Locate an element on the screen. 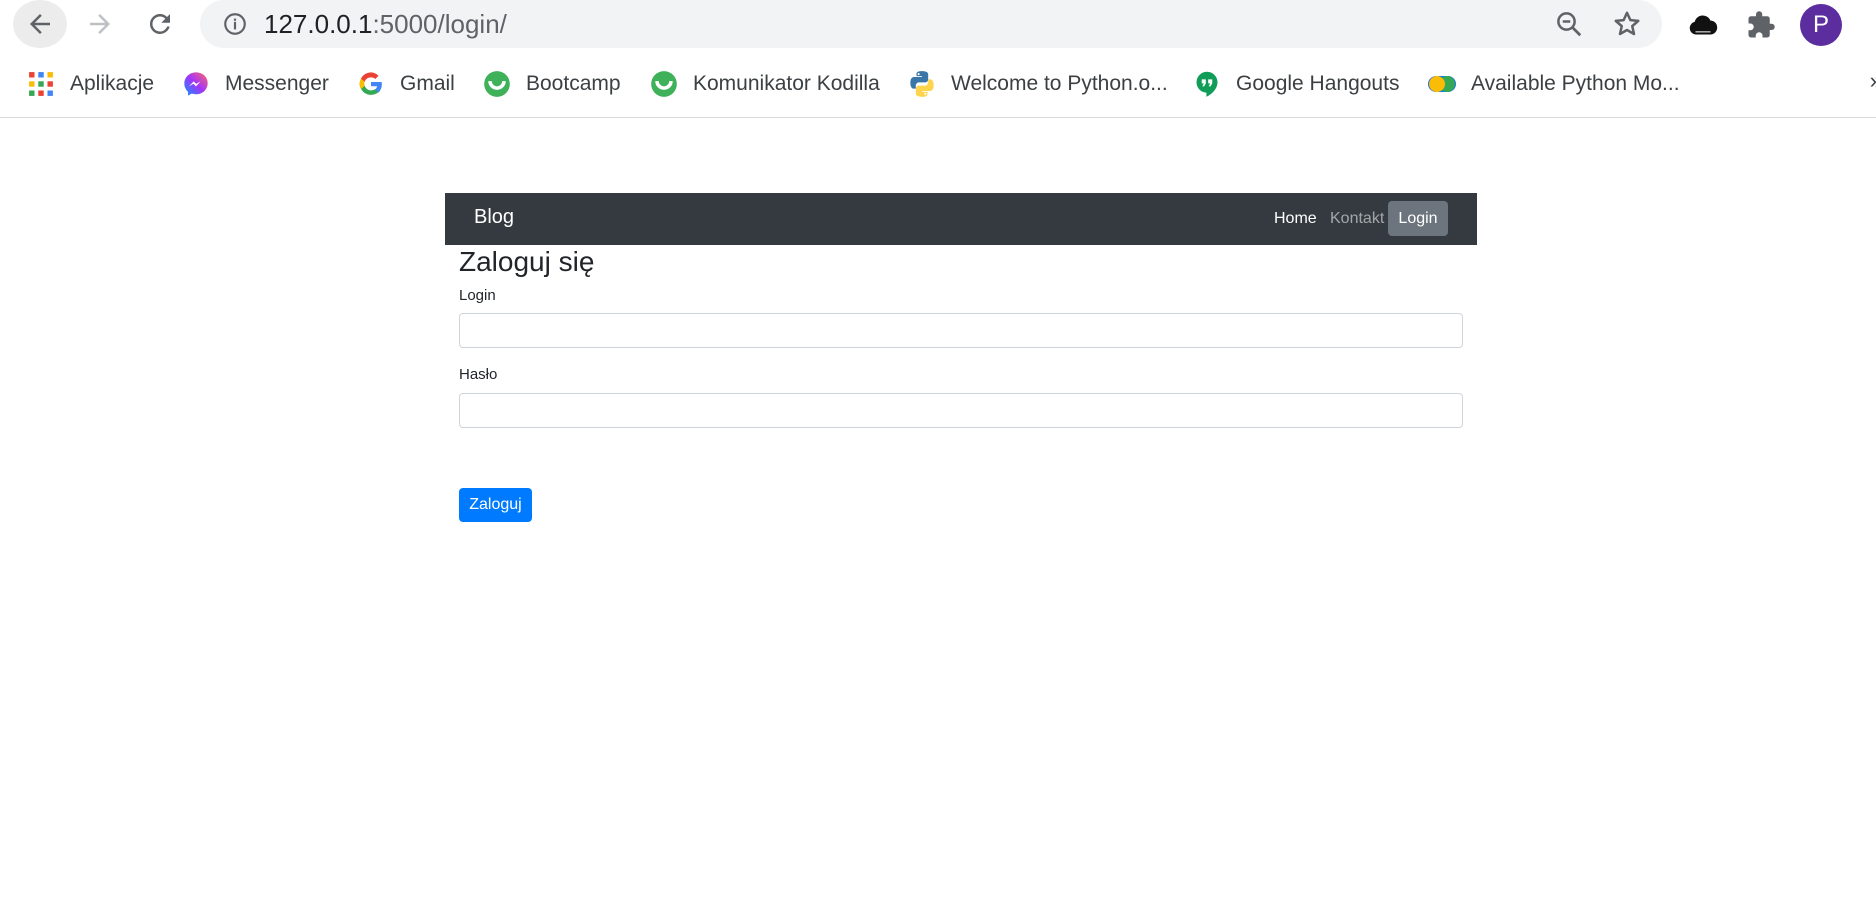 This screenshot has height=913, width=1876. bookmark-komunikator-kodilla: Komunikator Kodilla is located at coordinates (764, 84).